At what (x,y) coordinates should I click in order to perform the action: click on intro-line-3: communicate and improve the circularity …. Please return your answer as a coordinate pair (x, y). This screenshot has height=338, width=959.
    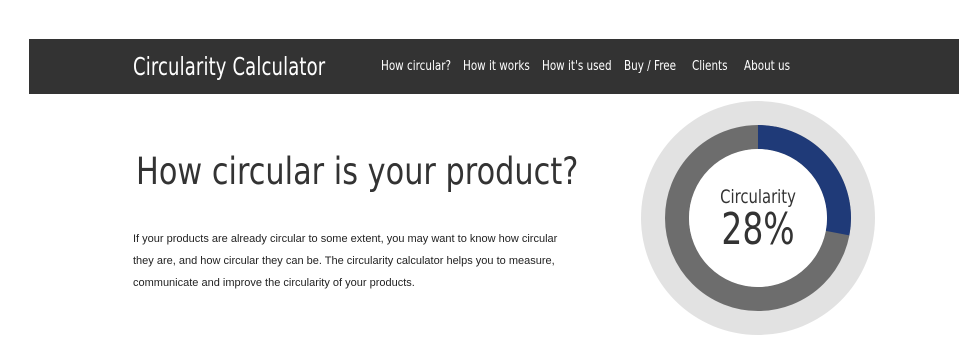
    Looking at the image, I should click on (274, 283).